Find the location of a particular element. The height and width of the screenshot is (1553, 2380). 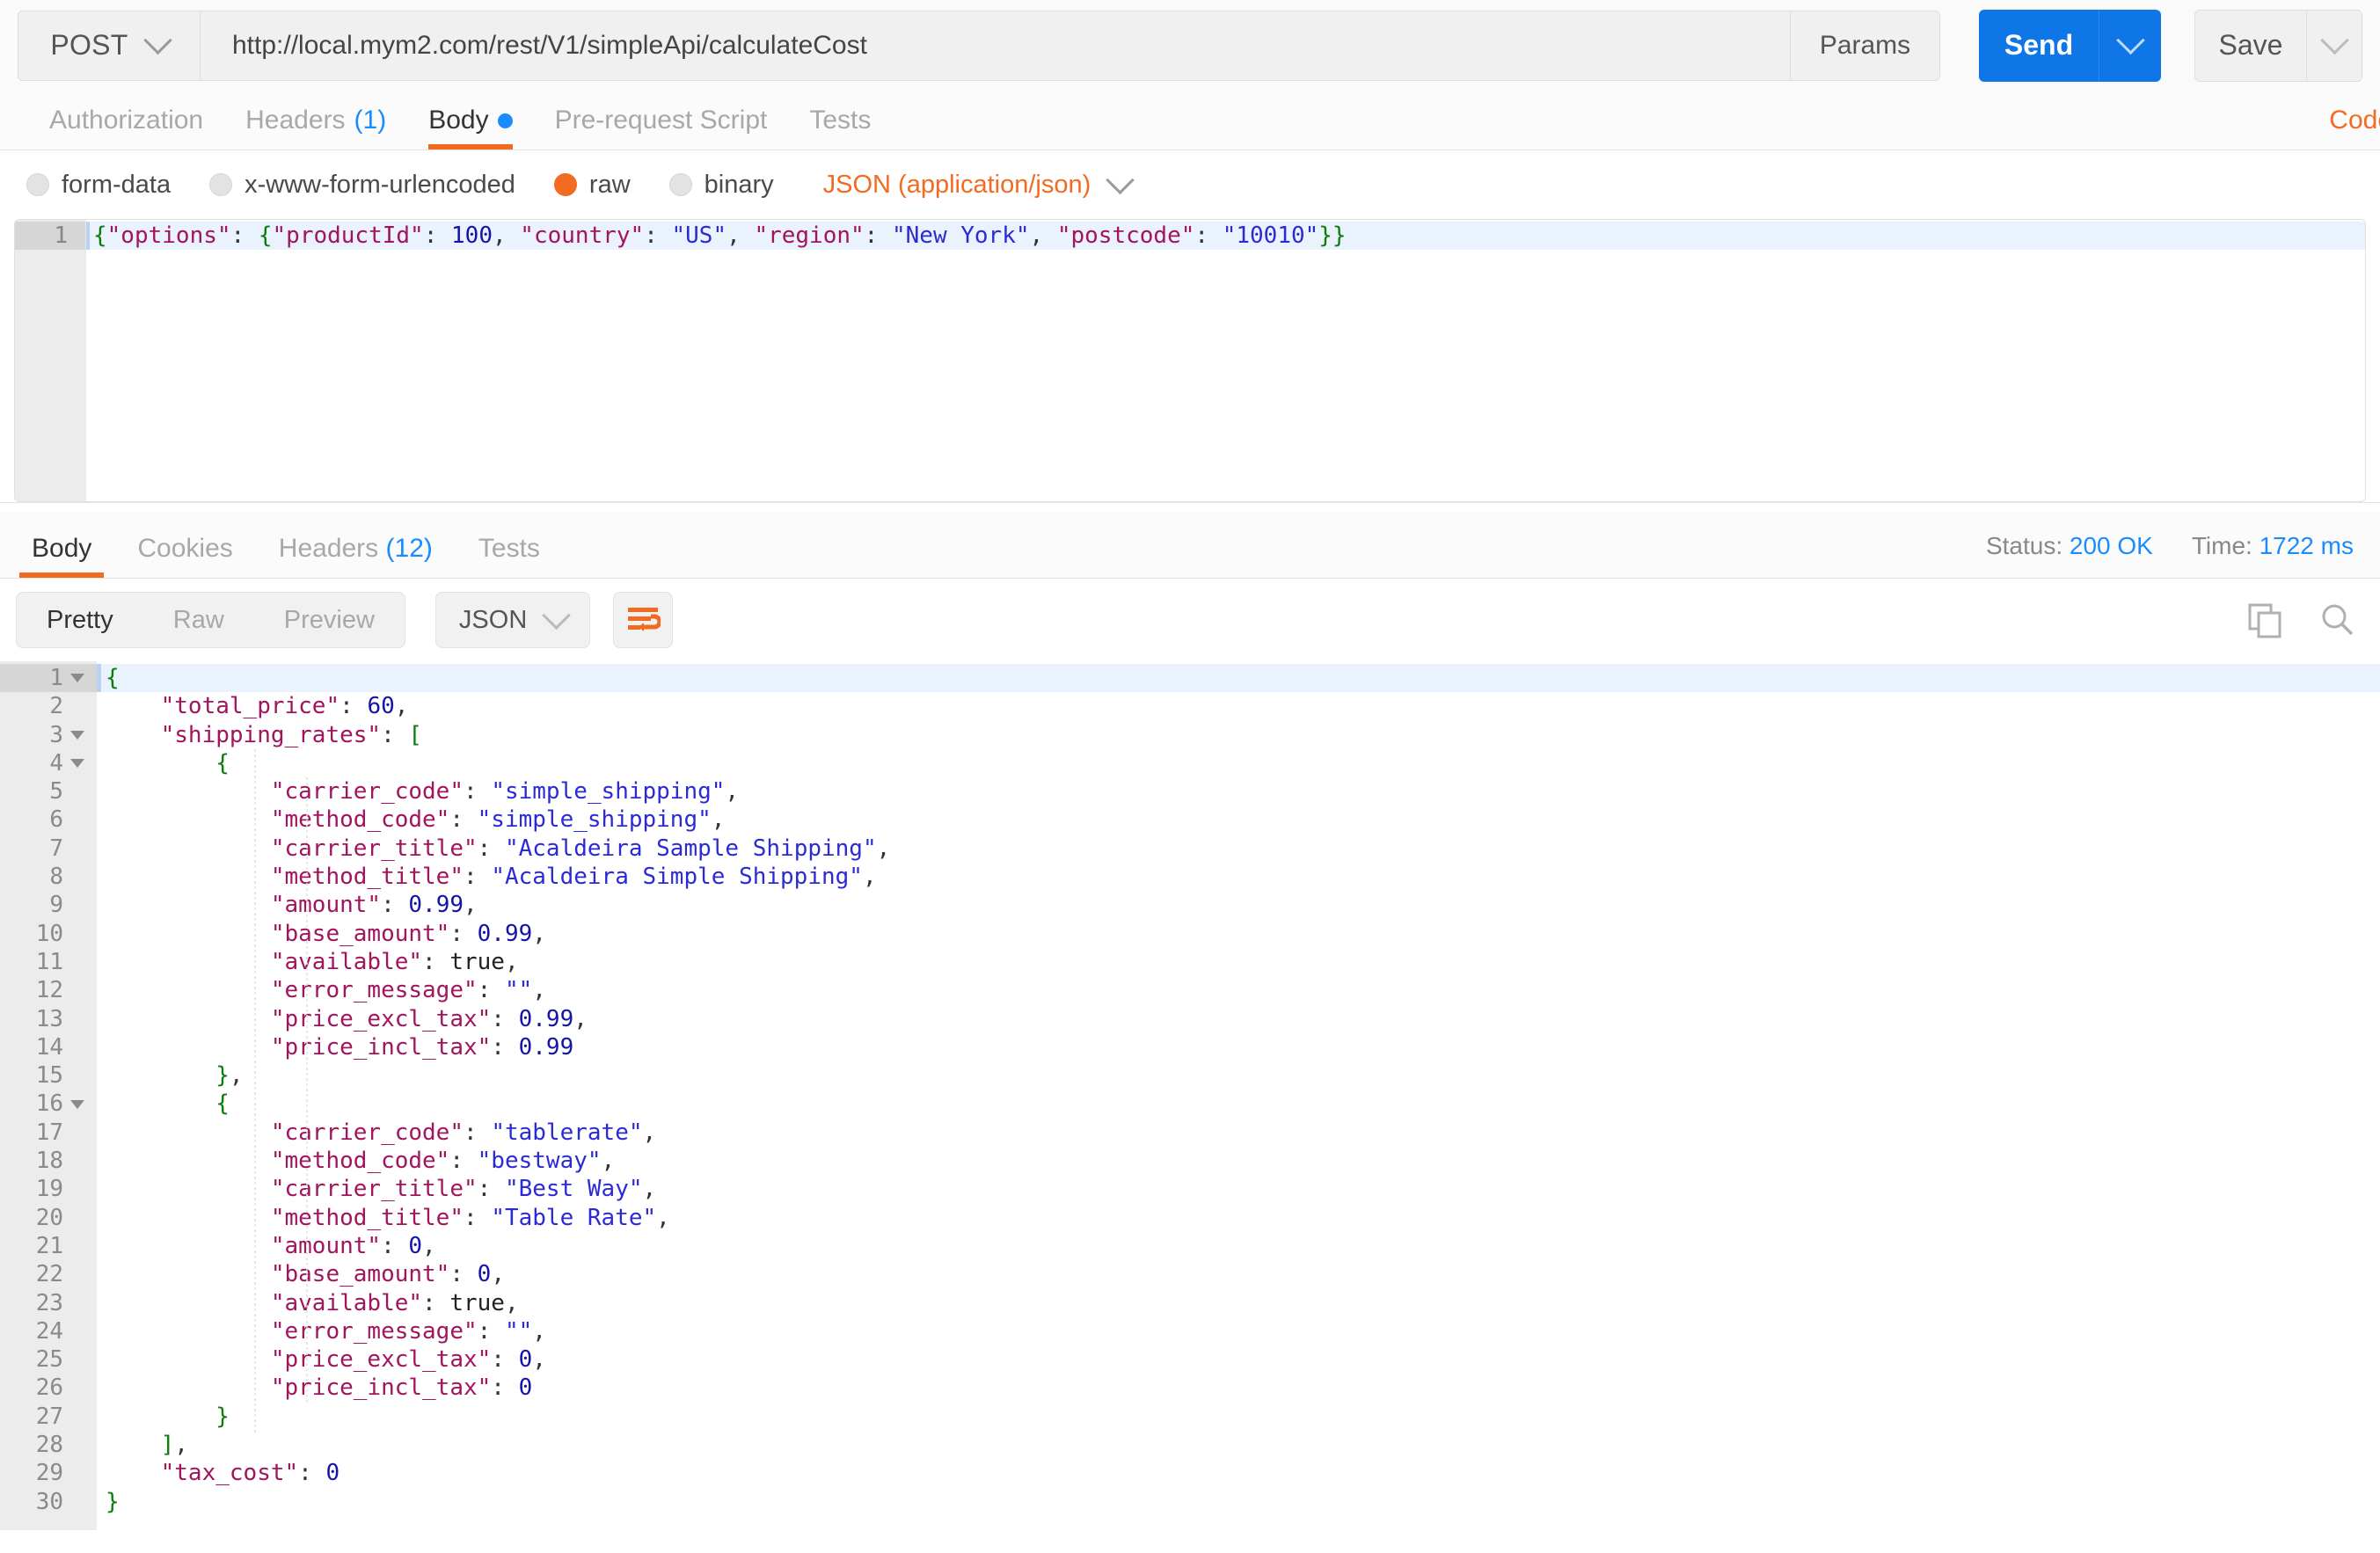

body-type-label: form-data is located at coordinates (117, 184).